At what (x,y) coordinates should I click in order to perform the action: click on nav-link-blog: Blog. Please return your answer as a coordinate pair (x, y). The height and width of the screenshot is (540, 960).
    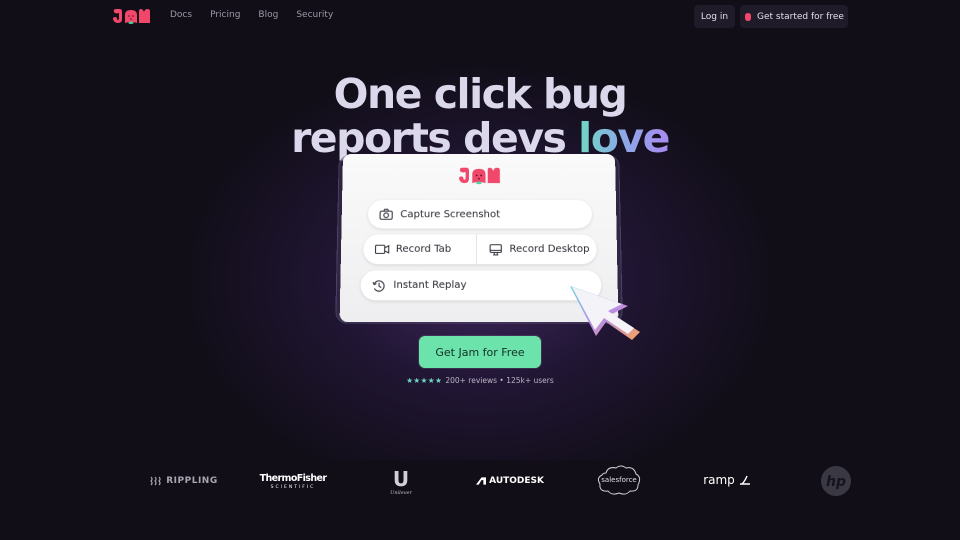
    Looking at the image, I should click on (268, 15).